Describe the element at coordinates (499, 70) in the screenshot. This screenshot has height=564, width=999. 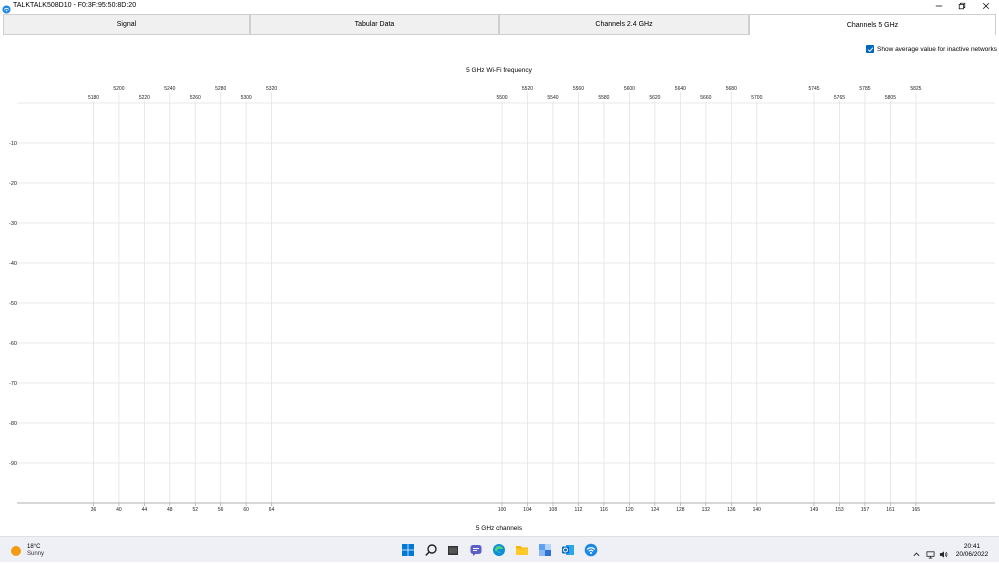
I see `chart-title: 5 GHz Wi-Fi frequency` at that location.